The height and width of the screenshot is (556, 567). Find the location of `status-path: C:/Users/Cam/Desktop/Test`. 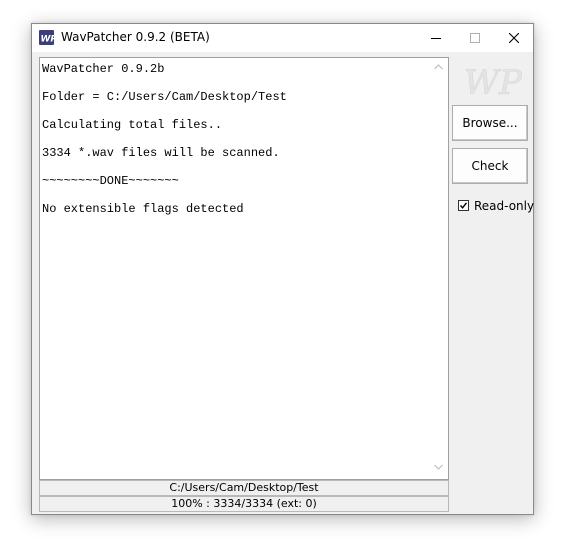

status-path: C:/Users/Cam/Desktop/Test is located at coordinates (244, 488).